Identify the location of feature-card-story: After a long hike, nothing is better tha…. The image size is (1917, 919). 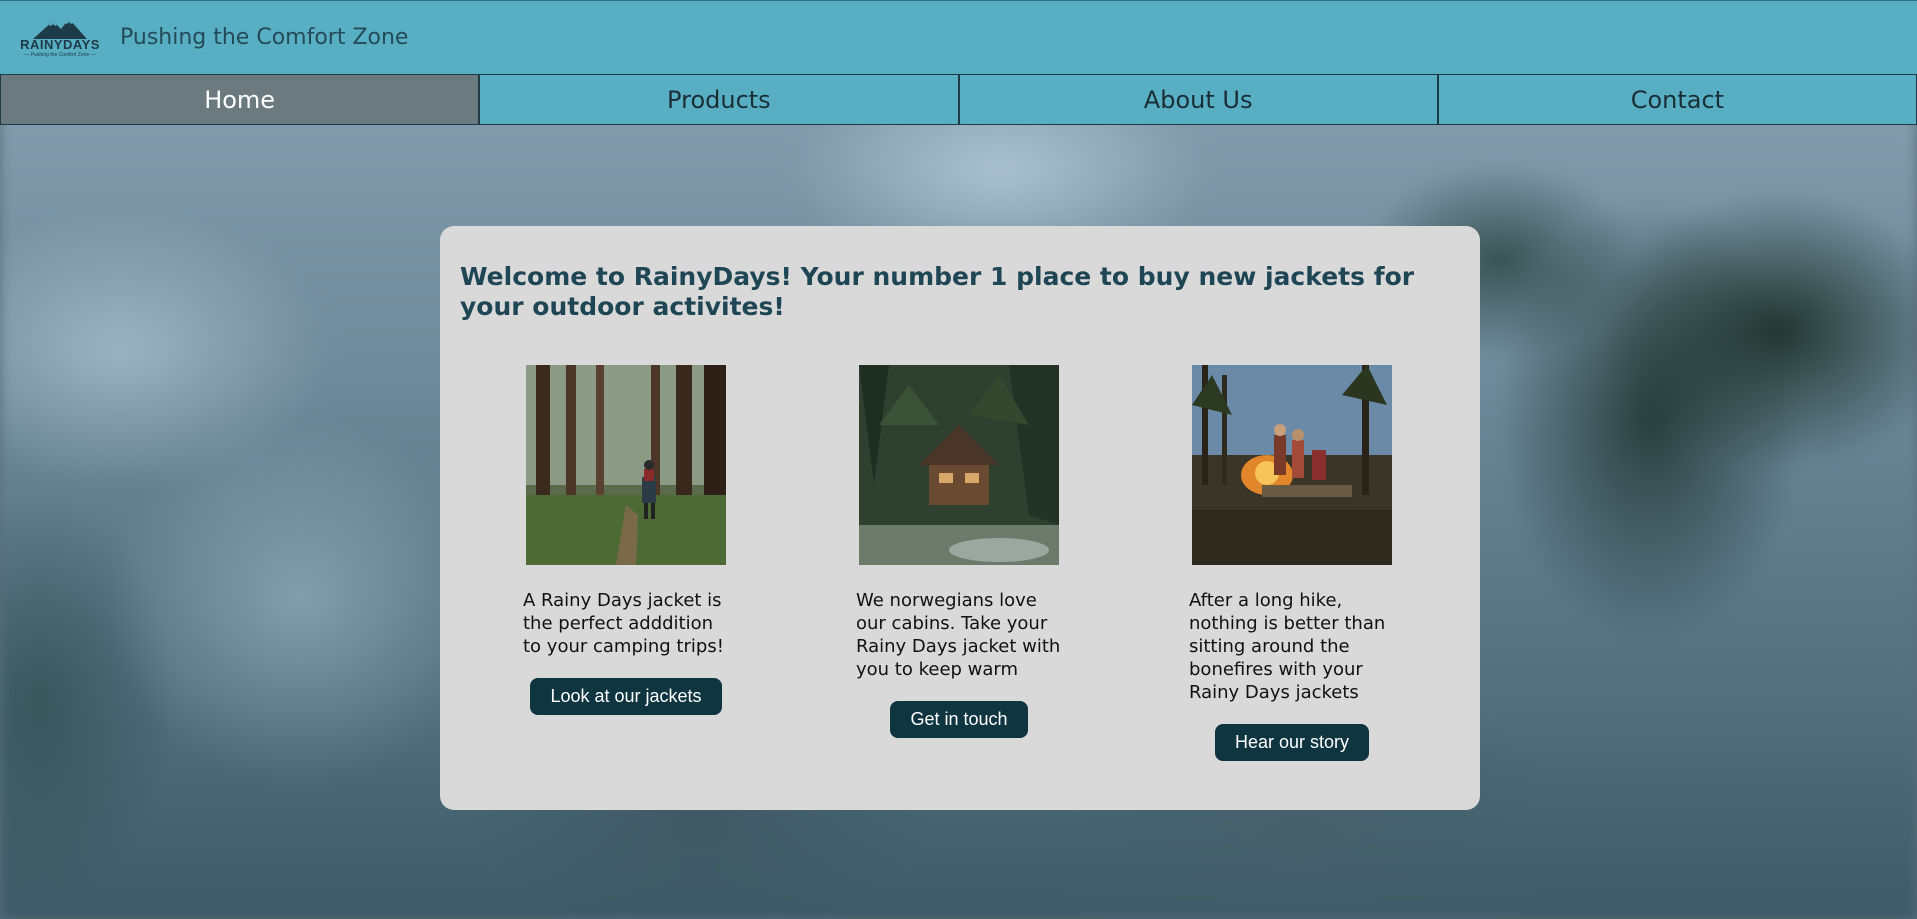
(1292, 563).